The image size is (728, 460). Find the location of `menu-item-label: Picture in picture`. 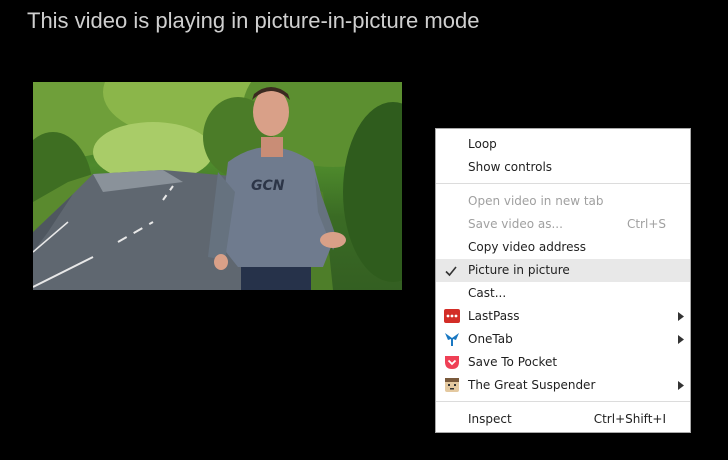

menu-item-label: Picture in picture is located at coordinates (519, 270).